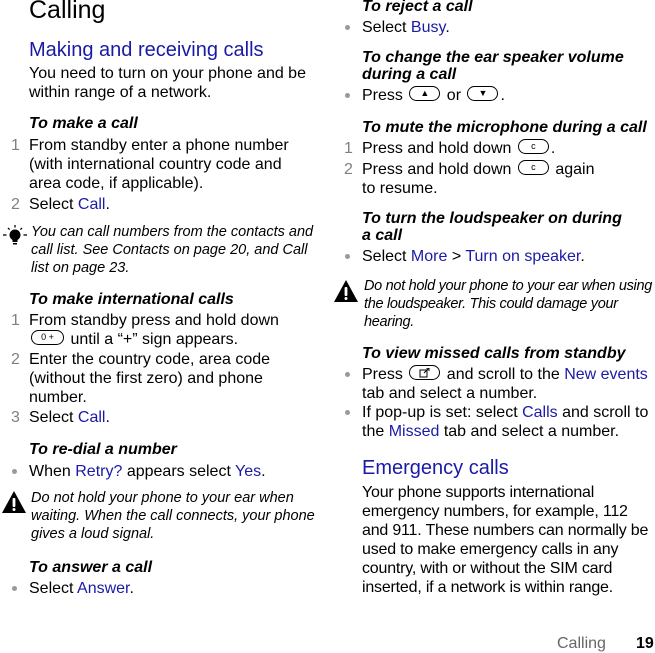 Image resolution: width=655 pixels, height=653 pixels. Describe the element at coordinates (131, 299) in the screenshot. I see `international-heading: To make international calls` at that location.